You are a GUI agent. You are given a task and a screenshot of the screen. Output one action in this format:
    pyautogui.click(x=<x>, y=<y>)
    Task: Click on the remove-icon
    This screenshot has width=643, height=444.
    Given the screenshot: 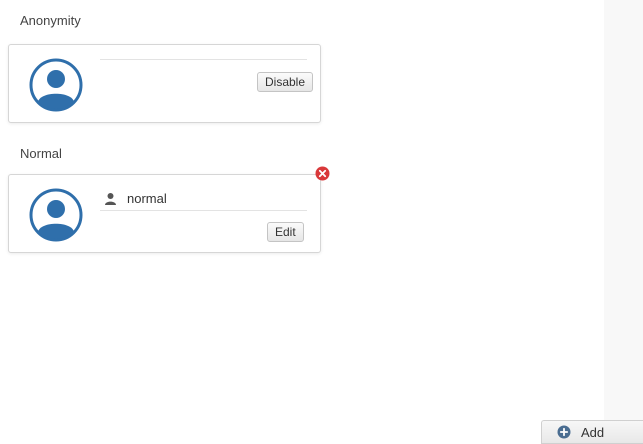 What is the action you would take?
    pyautogui.click(x=322, y=173)
    